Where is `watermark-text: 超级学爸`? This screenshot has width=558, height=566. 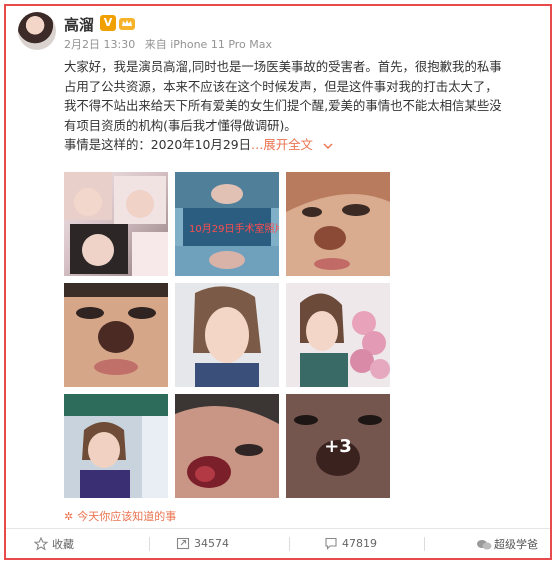
watermark-text: 超级学爸 is located at coordinates (516, 544).